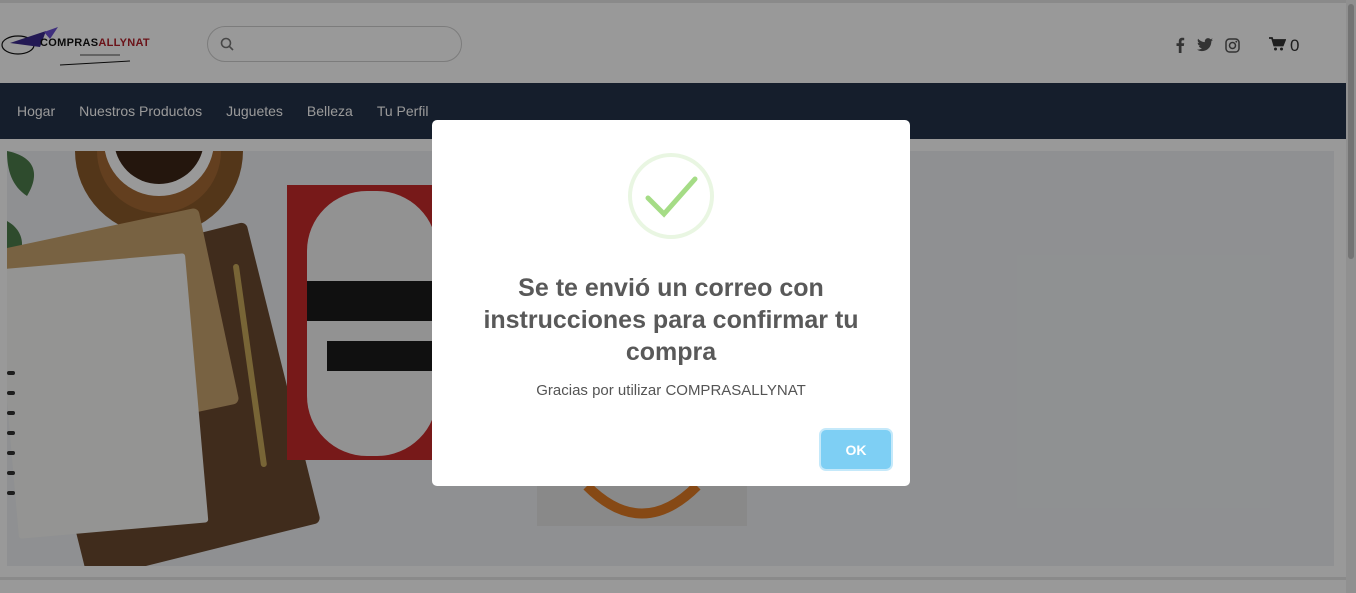  I want to click on dialog-message: Gracias por utilizar COMPRASALLYNAT, so click(671, 390).